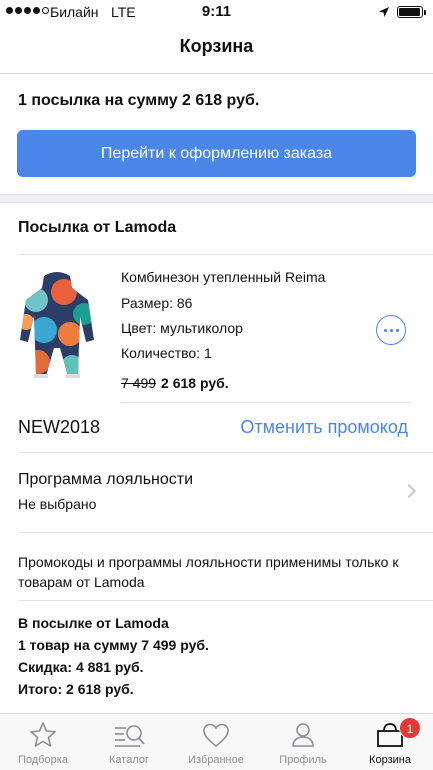  Describe the element at coordinates (81, 667) in the screenshot. I see `totals-discount: Скидка: 4 881 руб.` at that location.